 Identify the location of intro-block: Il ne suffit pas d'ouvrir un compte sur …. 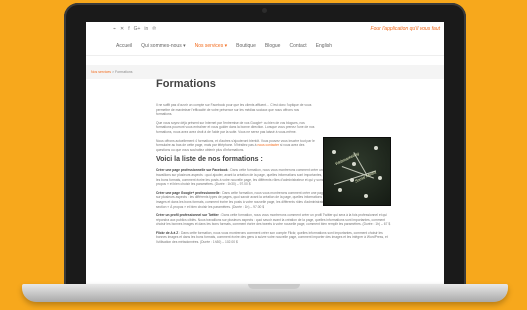
(236, 127).